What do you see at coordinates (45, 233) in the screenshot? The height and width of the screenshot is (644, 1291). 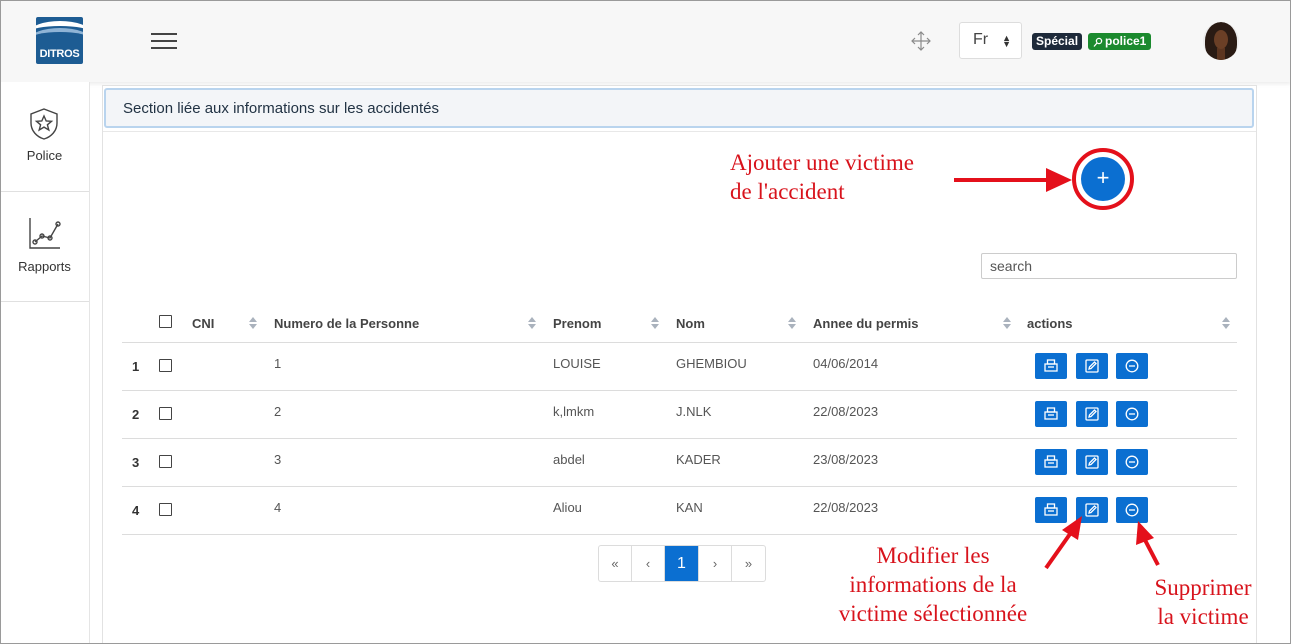 I see `chart-line-icon` at bounding box center [45, 233].